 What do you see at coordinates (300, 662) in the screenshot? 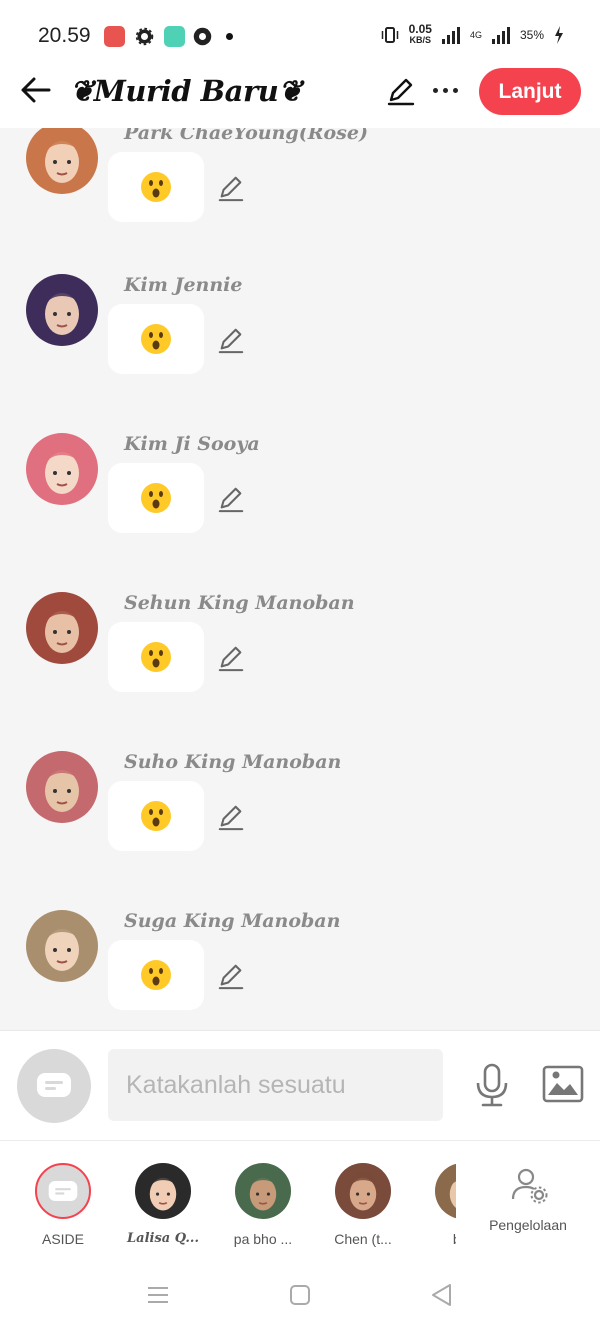
I see `chat-message: Sehun King Manoban` at bounding box center [300, 662].